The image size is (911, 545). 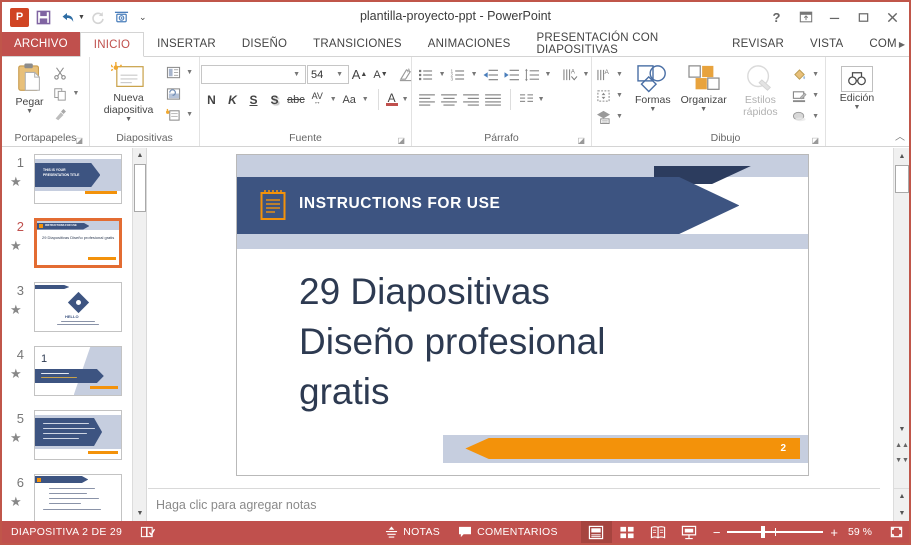 What do you see at coordinates (253, 99) in the screenshot?
I see `underline-button: S` at bounding box center [253, 99].